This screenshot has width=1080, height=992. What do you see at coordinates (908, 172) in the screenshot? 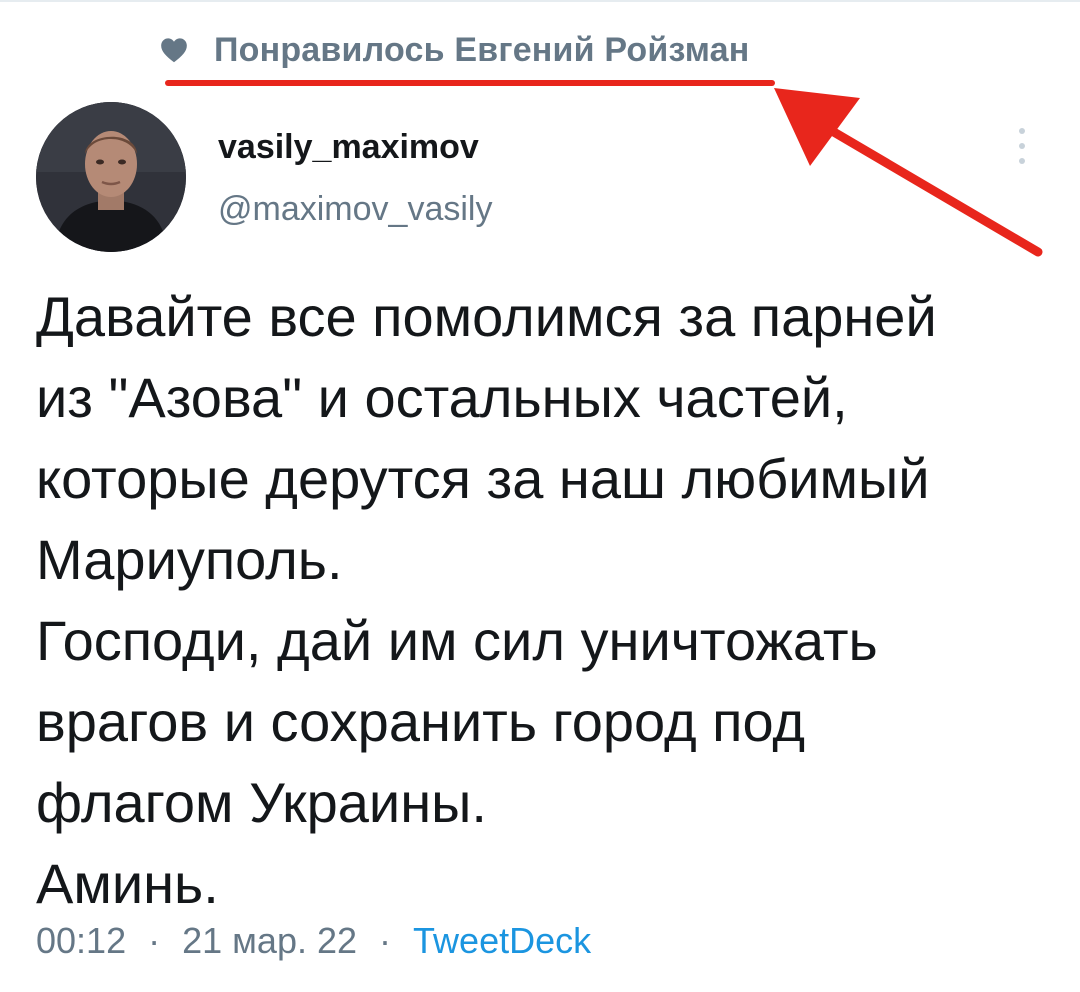
I see `annotation-arrow-icon` at bounding box center [908, 172].